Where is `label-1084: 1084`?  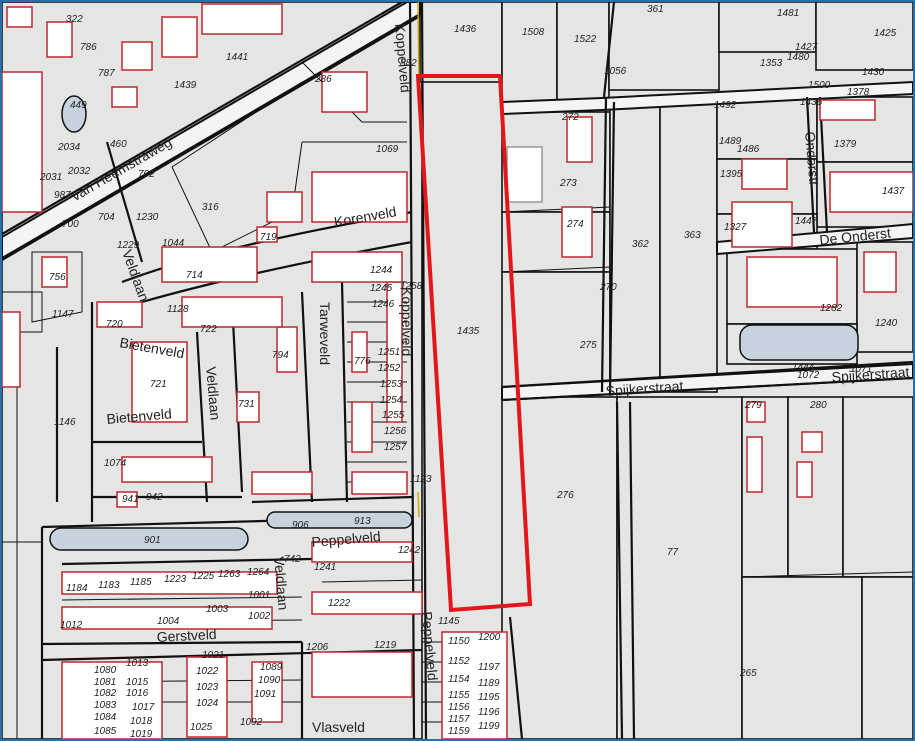
label-1084: 1084 is located at coordinates (105, 717).